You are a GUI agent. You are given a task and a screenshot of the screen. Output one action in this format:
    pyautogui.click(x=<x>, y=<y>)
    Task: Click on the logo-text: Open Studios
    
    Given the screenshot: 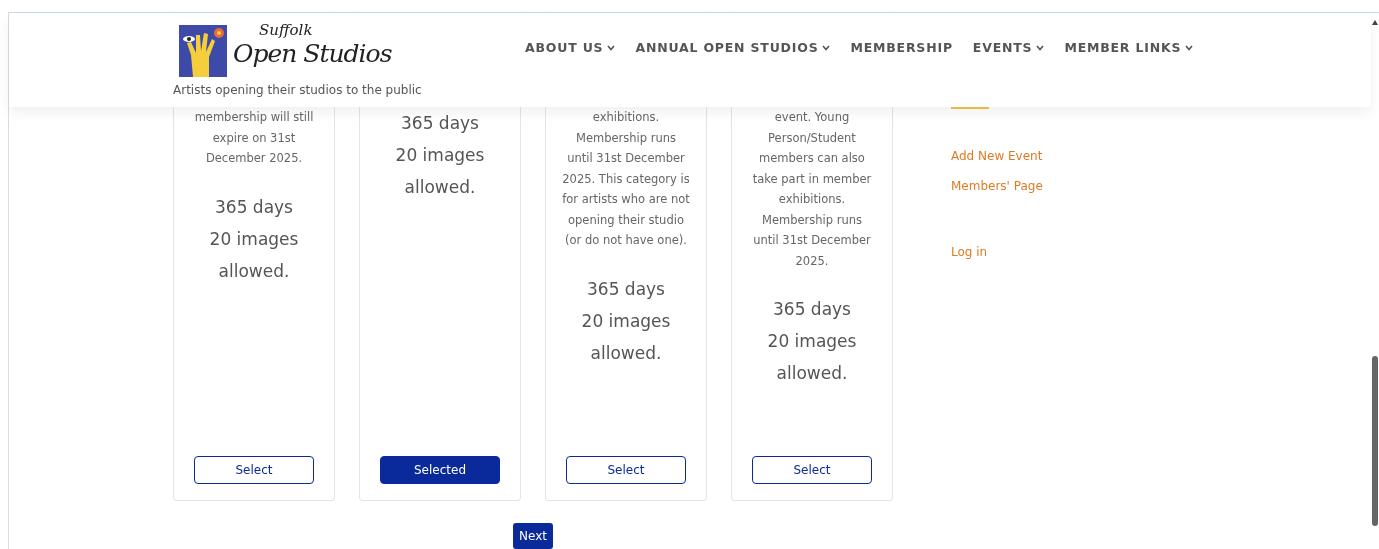 What is the action you would take?
    pyautogui.click(x=312, y=54)
    